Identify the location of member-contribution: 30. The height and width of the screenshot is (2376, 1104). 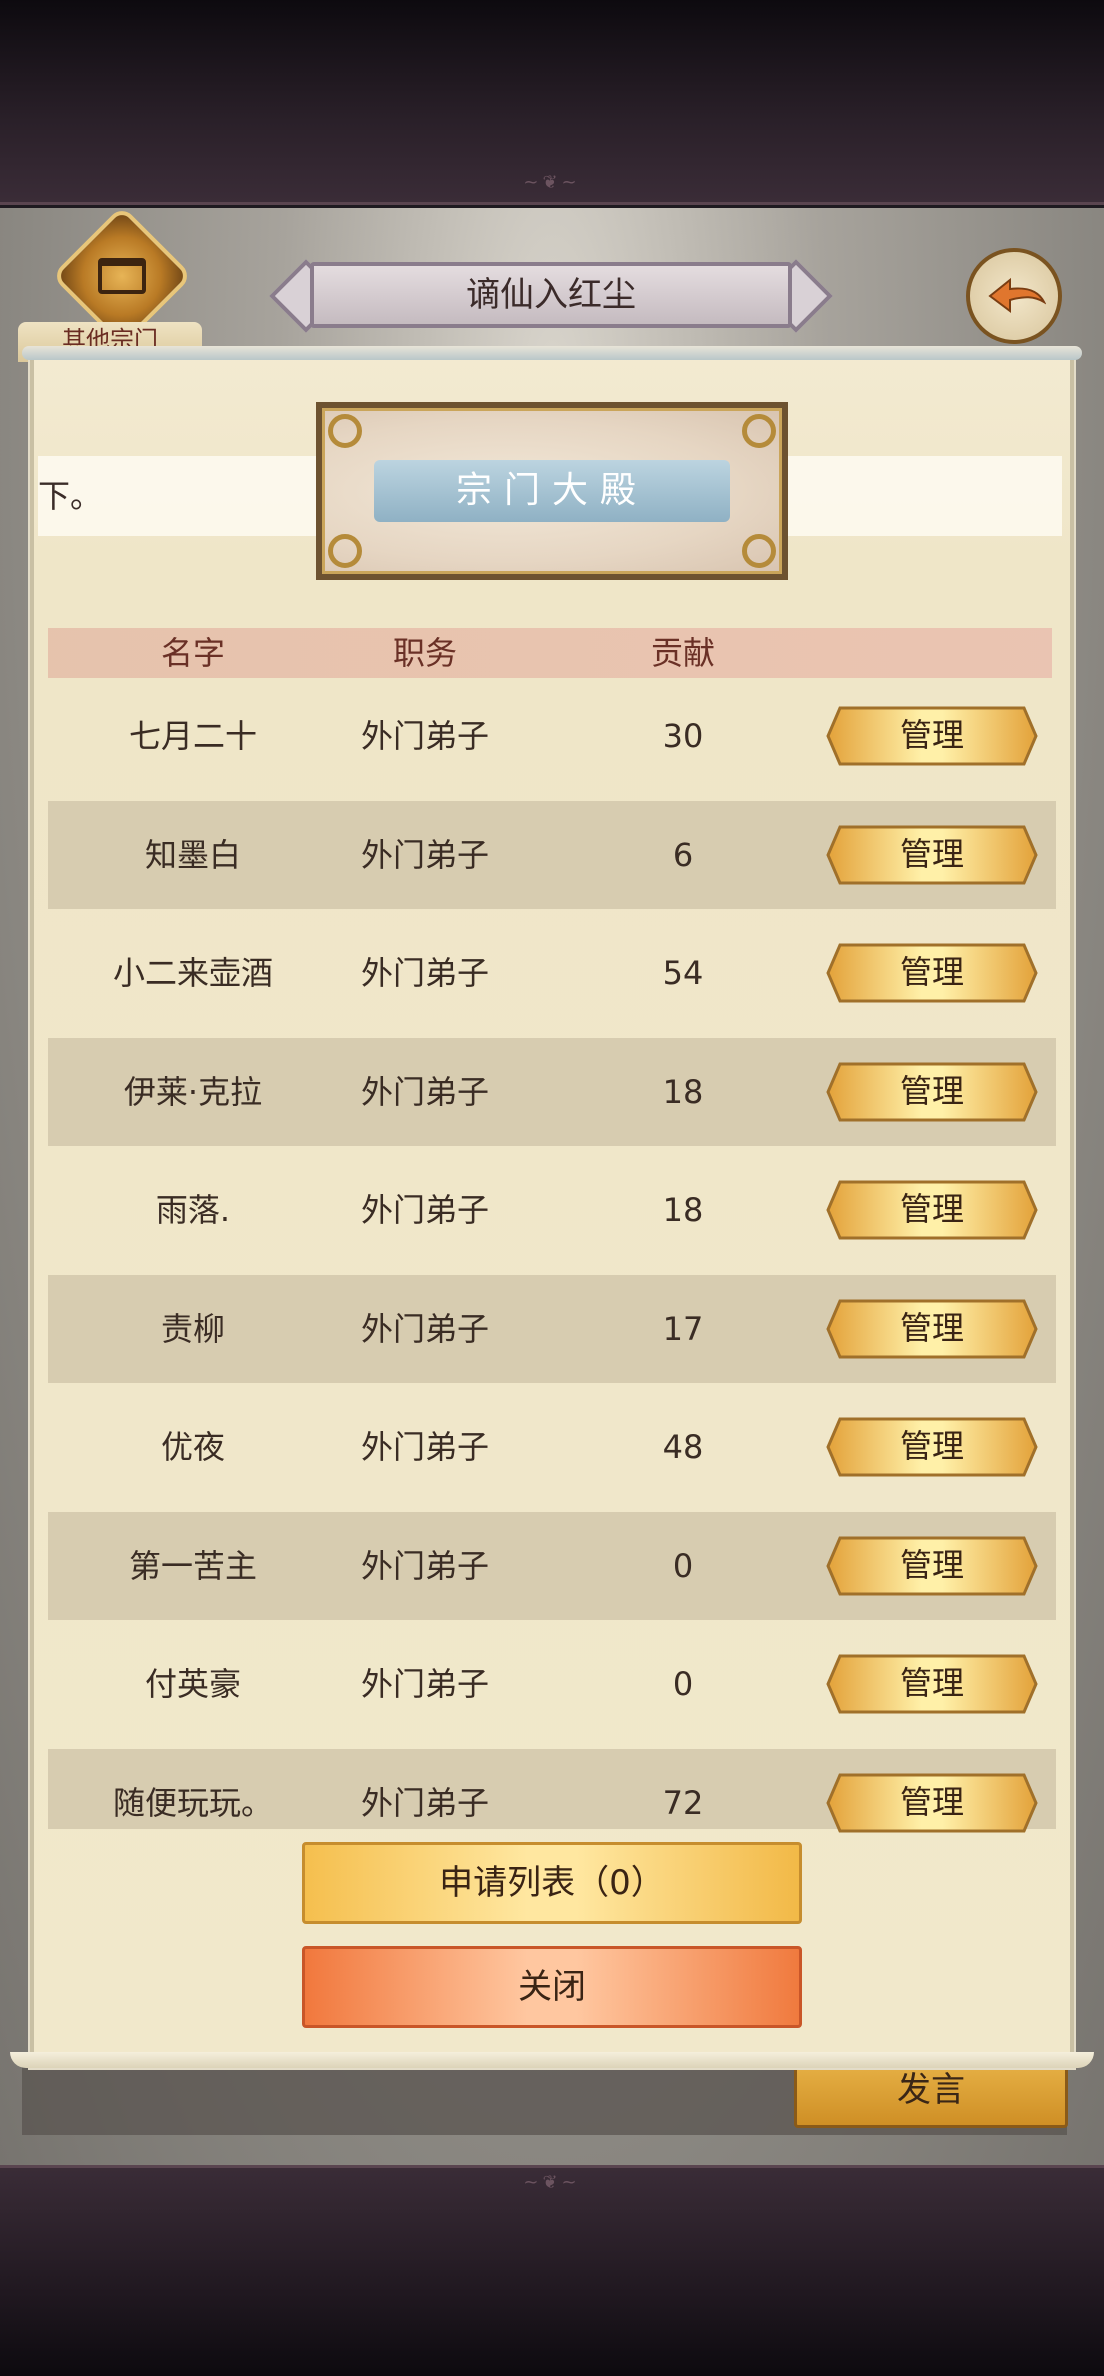
(683, 736).